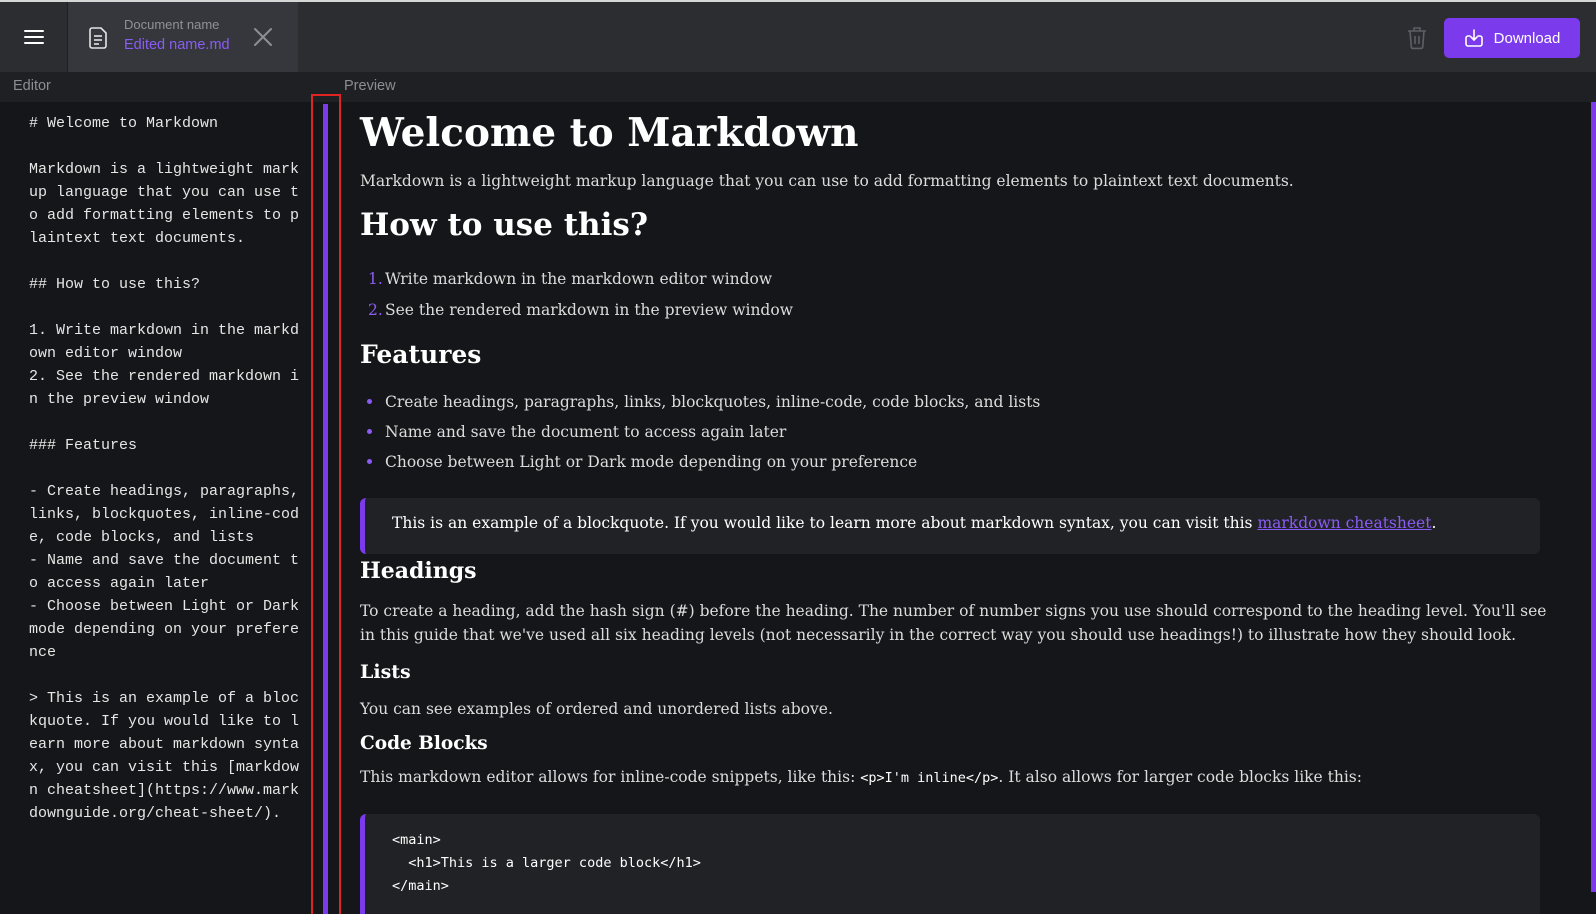 This screenshot has height=914, width=1596. Describe the element at coordinates (418, 571) in the screenshot. I see `preview-h4: Headings` at that location.